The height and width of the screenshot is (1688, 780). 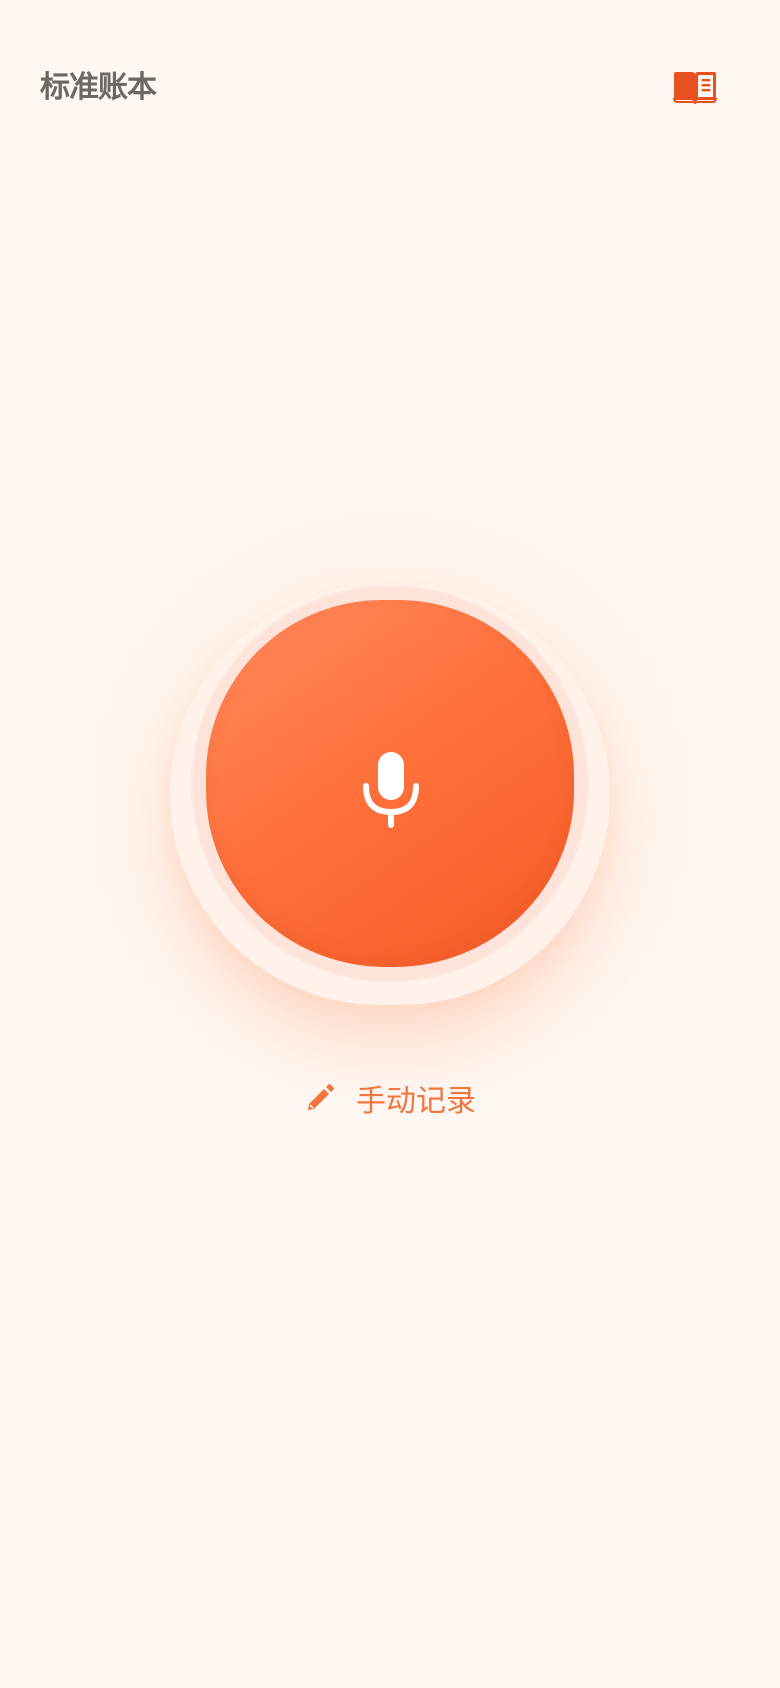 What do you see at coordinates (98, 84) in the screenshot?
I see `ledger-title: 标准账本` at bounding box center [98, 84].